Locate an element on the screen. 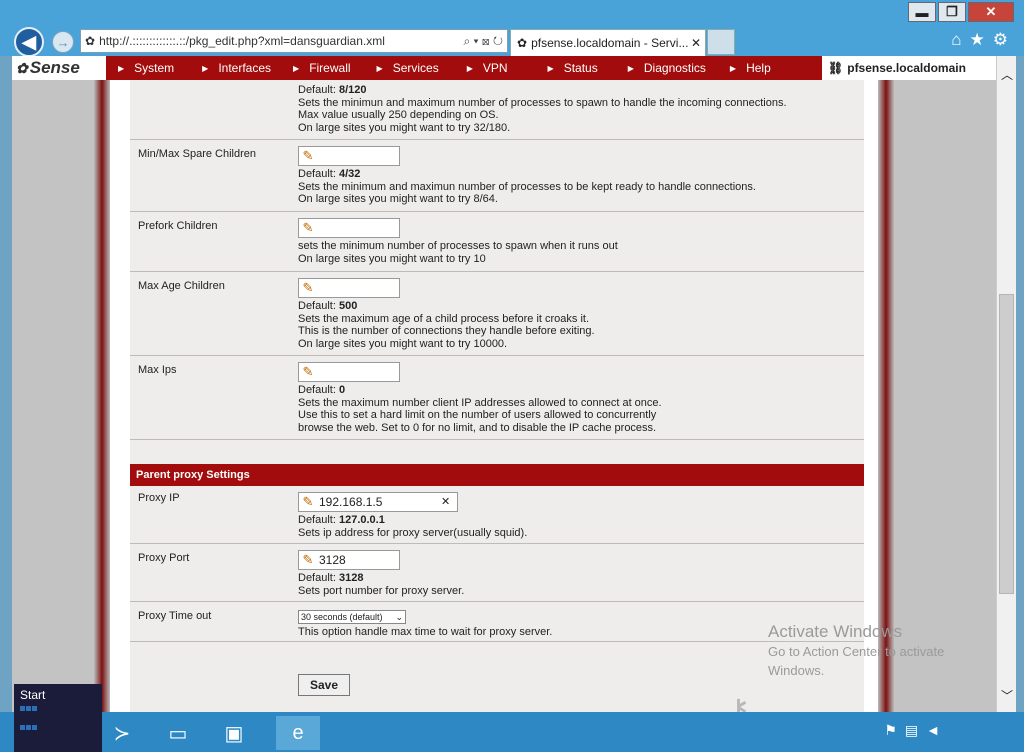  home-icon: ⌂ is located at coordinates (956, 40).